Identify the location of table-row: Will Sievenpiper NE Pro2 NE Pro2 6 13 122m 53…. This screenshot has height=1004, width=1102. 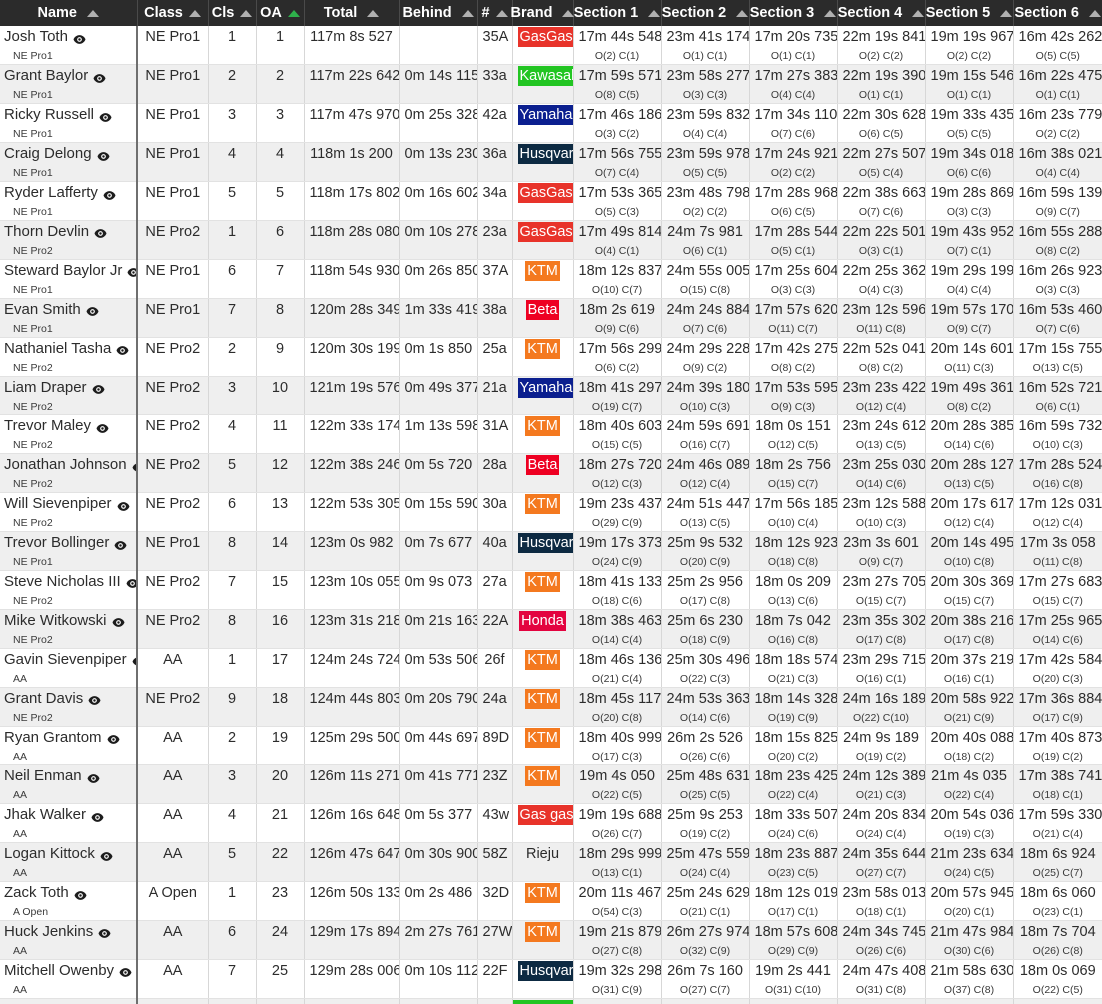
(551, 512).